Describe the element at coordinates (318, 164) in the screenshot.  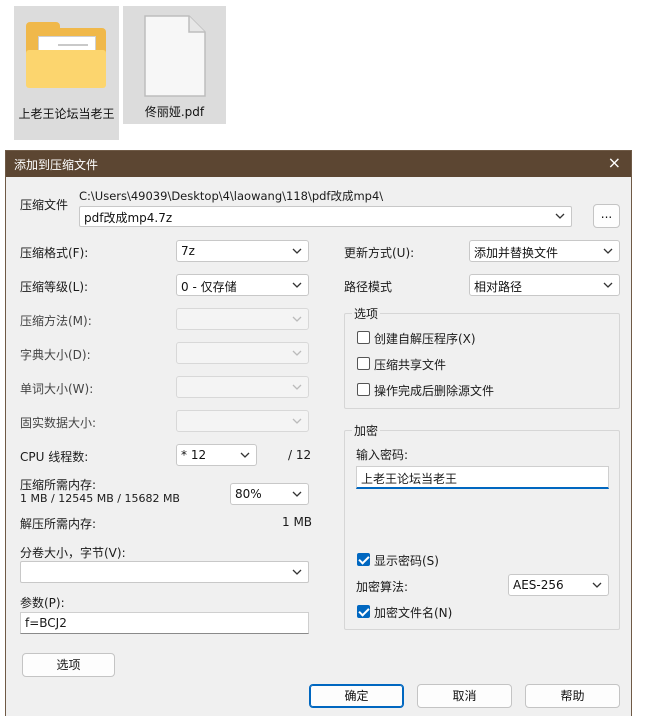
I see `title-bar: 添加到压缩文件 ×` at that location.